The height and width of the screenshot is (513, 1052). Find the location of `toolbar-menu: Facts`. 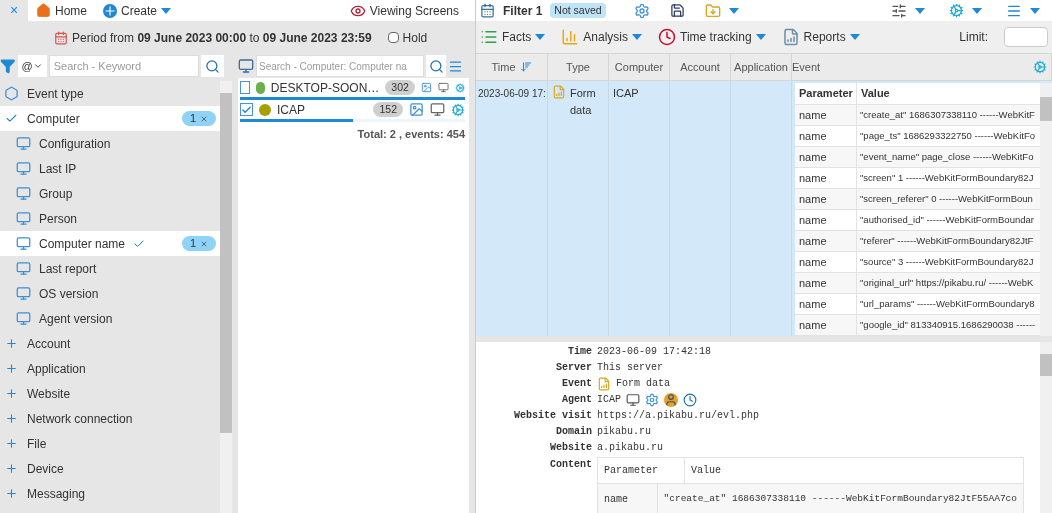

toolbar-menu: Facts is located at coordinates (513, 37).